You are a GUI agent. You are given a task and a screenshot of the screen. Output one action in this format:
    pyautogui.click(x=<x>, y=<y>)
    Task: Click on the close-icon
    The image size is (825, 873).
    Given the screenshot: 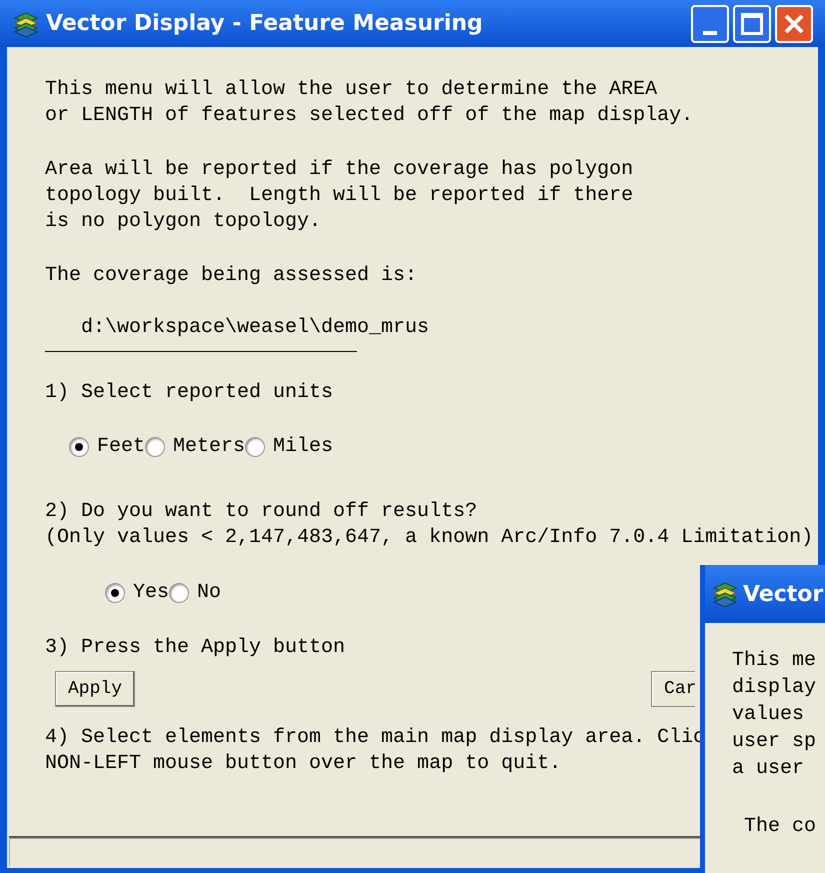 What is the action you would take?
    pyautogui.click(x=794, y=24)
    